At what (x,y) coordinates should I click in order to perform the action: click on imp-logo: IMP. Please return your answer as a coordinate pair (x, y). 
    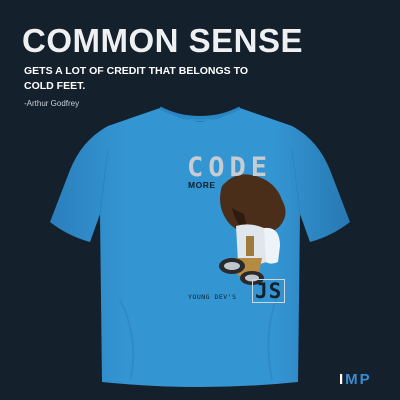
    Looking at the image, I should click on (355, 379).